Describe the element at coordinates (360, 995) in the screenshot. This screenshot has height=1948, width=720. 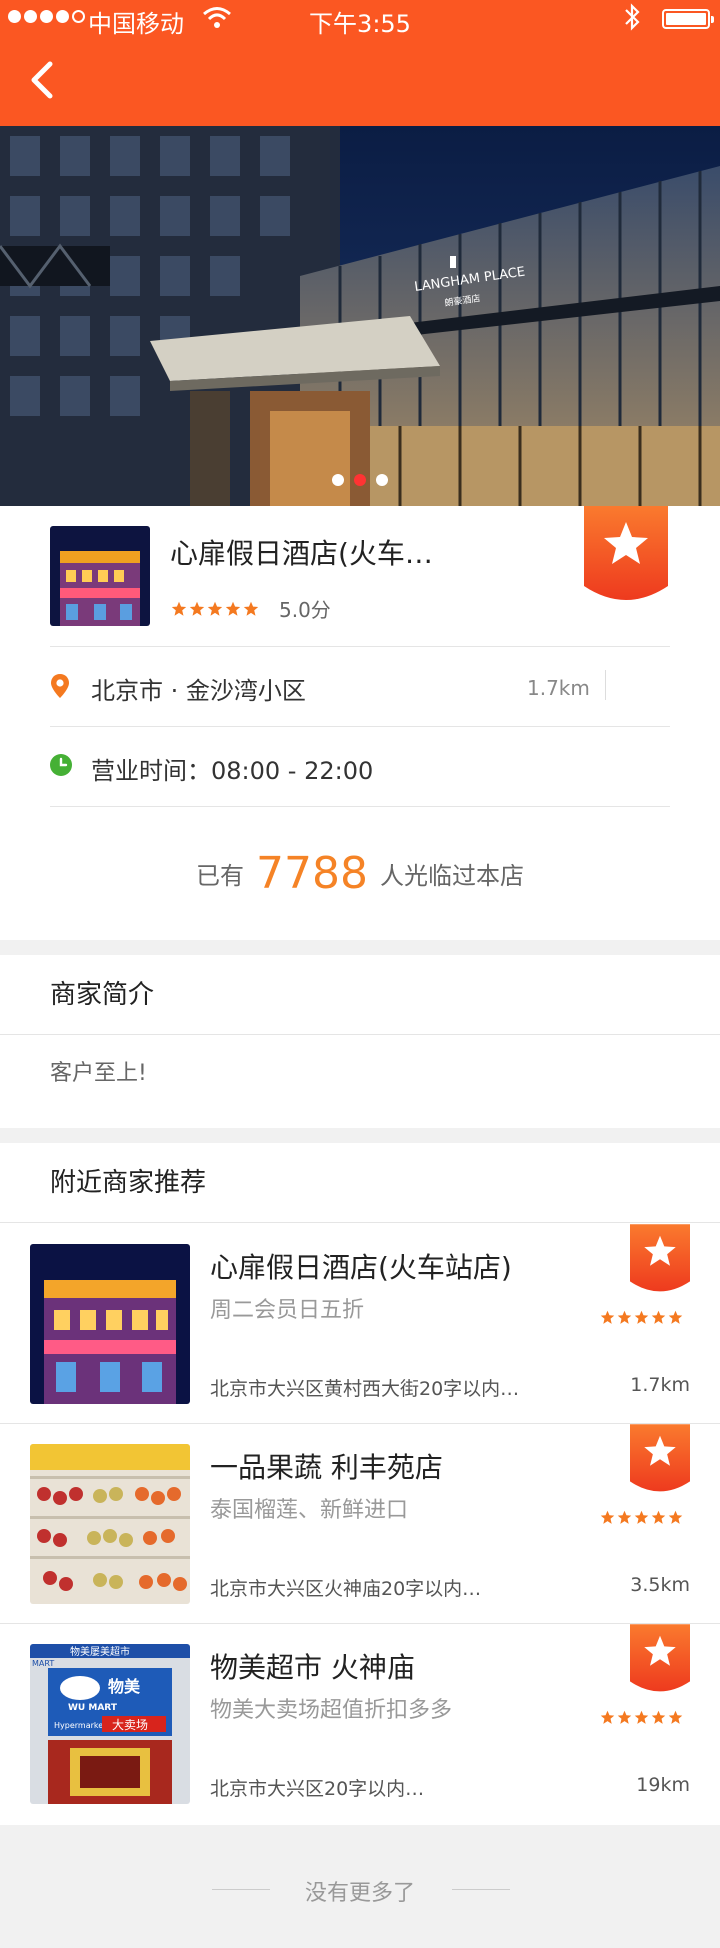
I see `section-heading: 商家简介` at that location.